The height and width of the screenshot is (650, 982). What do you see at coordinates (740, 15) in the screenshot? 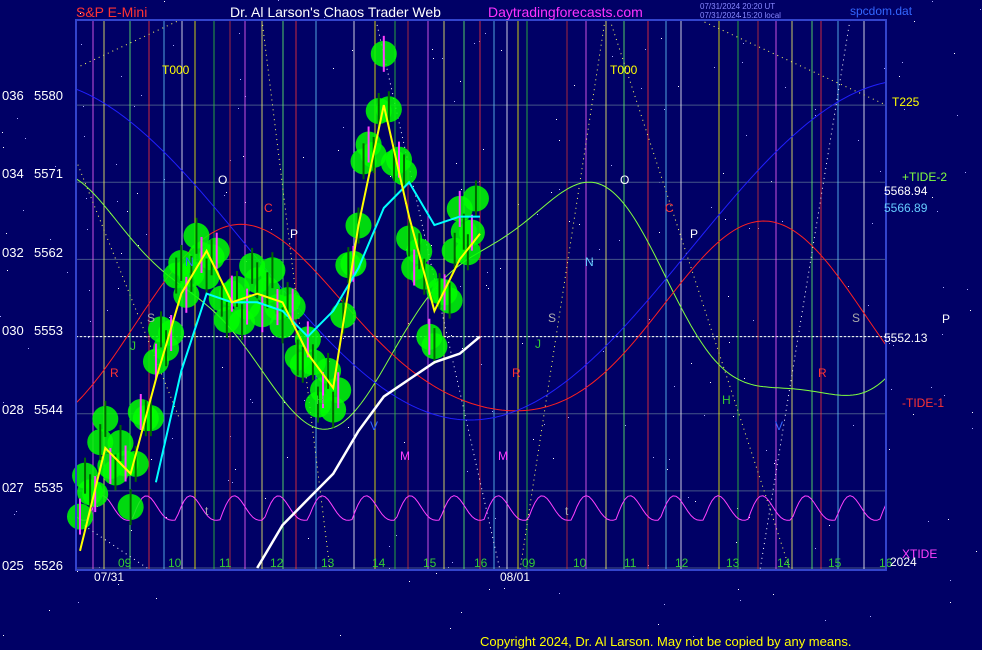
I see `timestamp-local: 07/31/2024 15:20 local` at bounding box center [740, 15].